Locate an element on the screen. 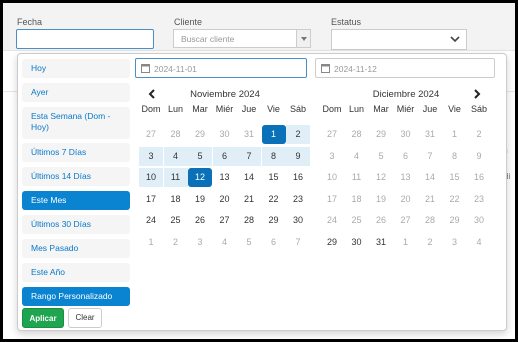 This screenshot has height=342, width=518. range-item-ultimos-14-dias: Últimos 14 Días is located at coordinates (76, 176).